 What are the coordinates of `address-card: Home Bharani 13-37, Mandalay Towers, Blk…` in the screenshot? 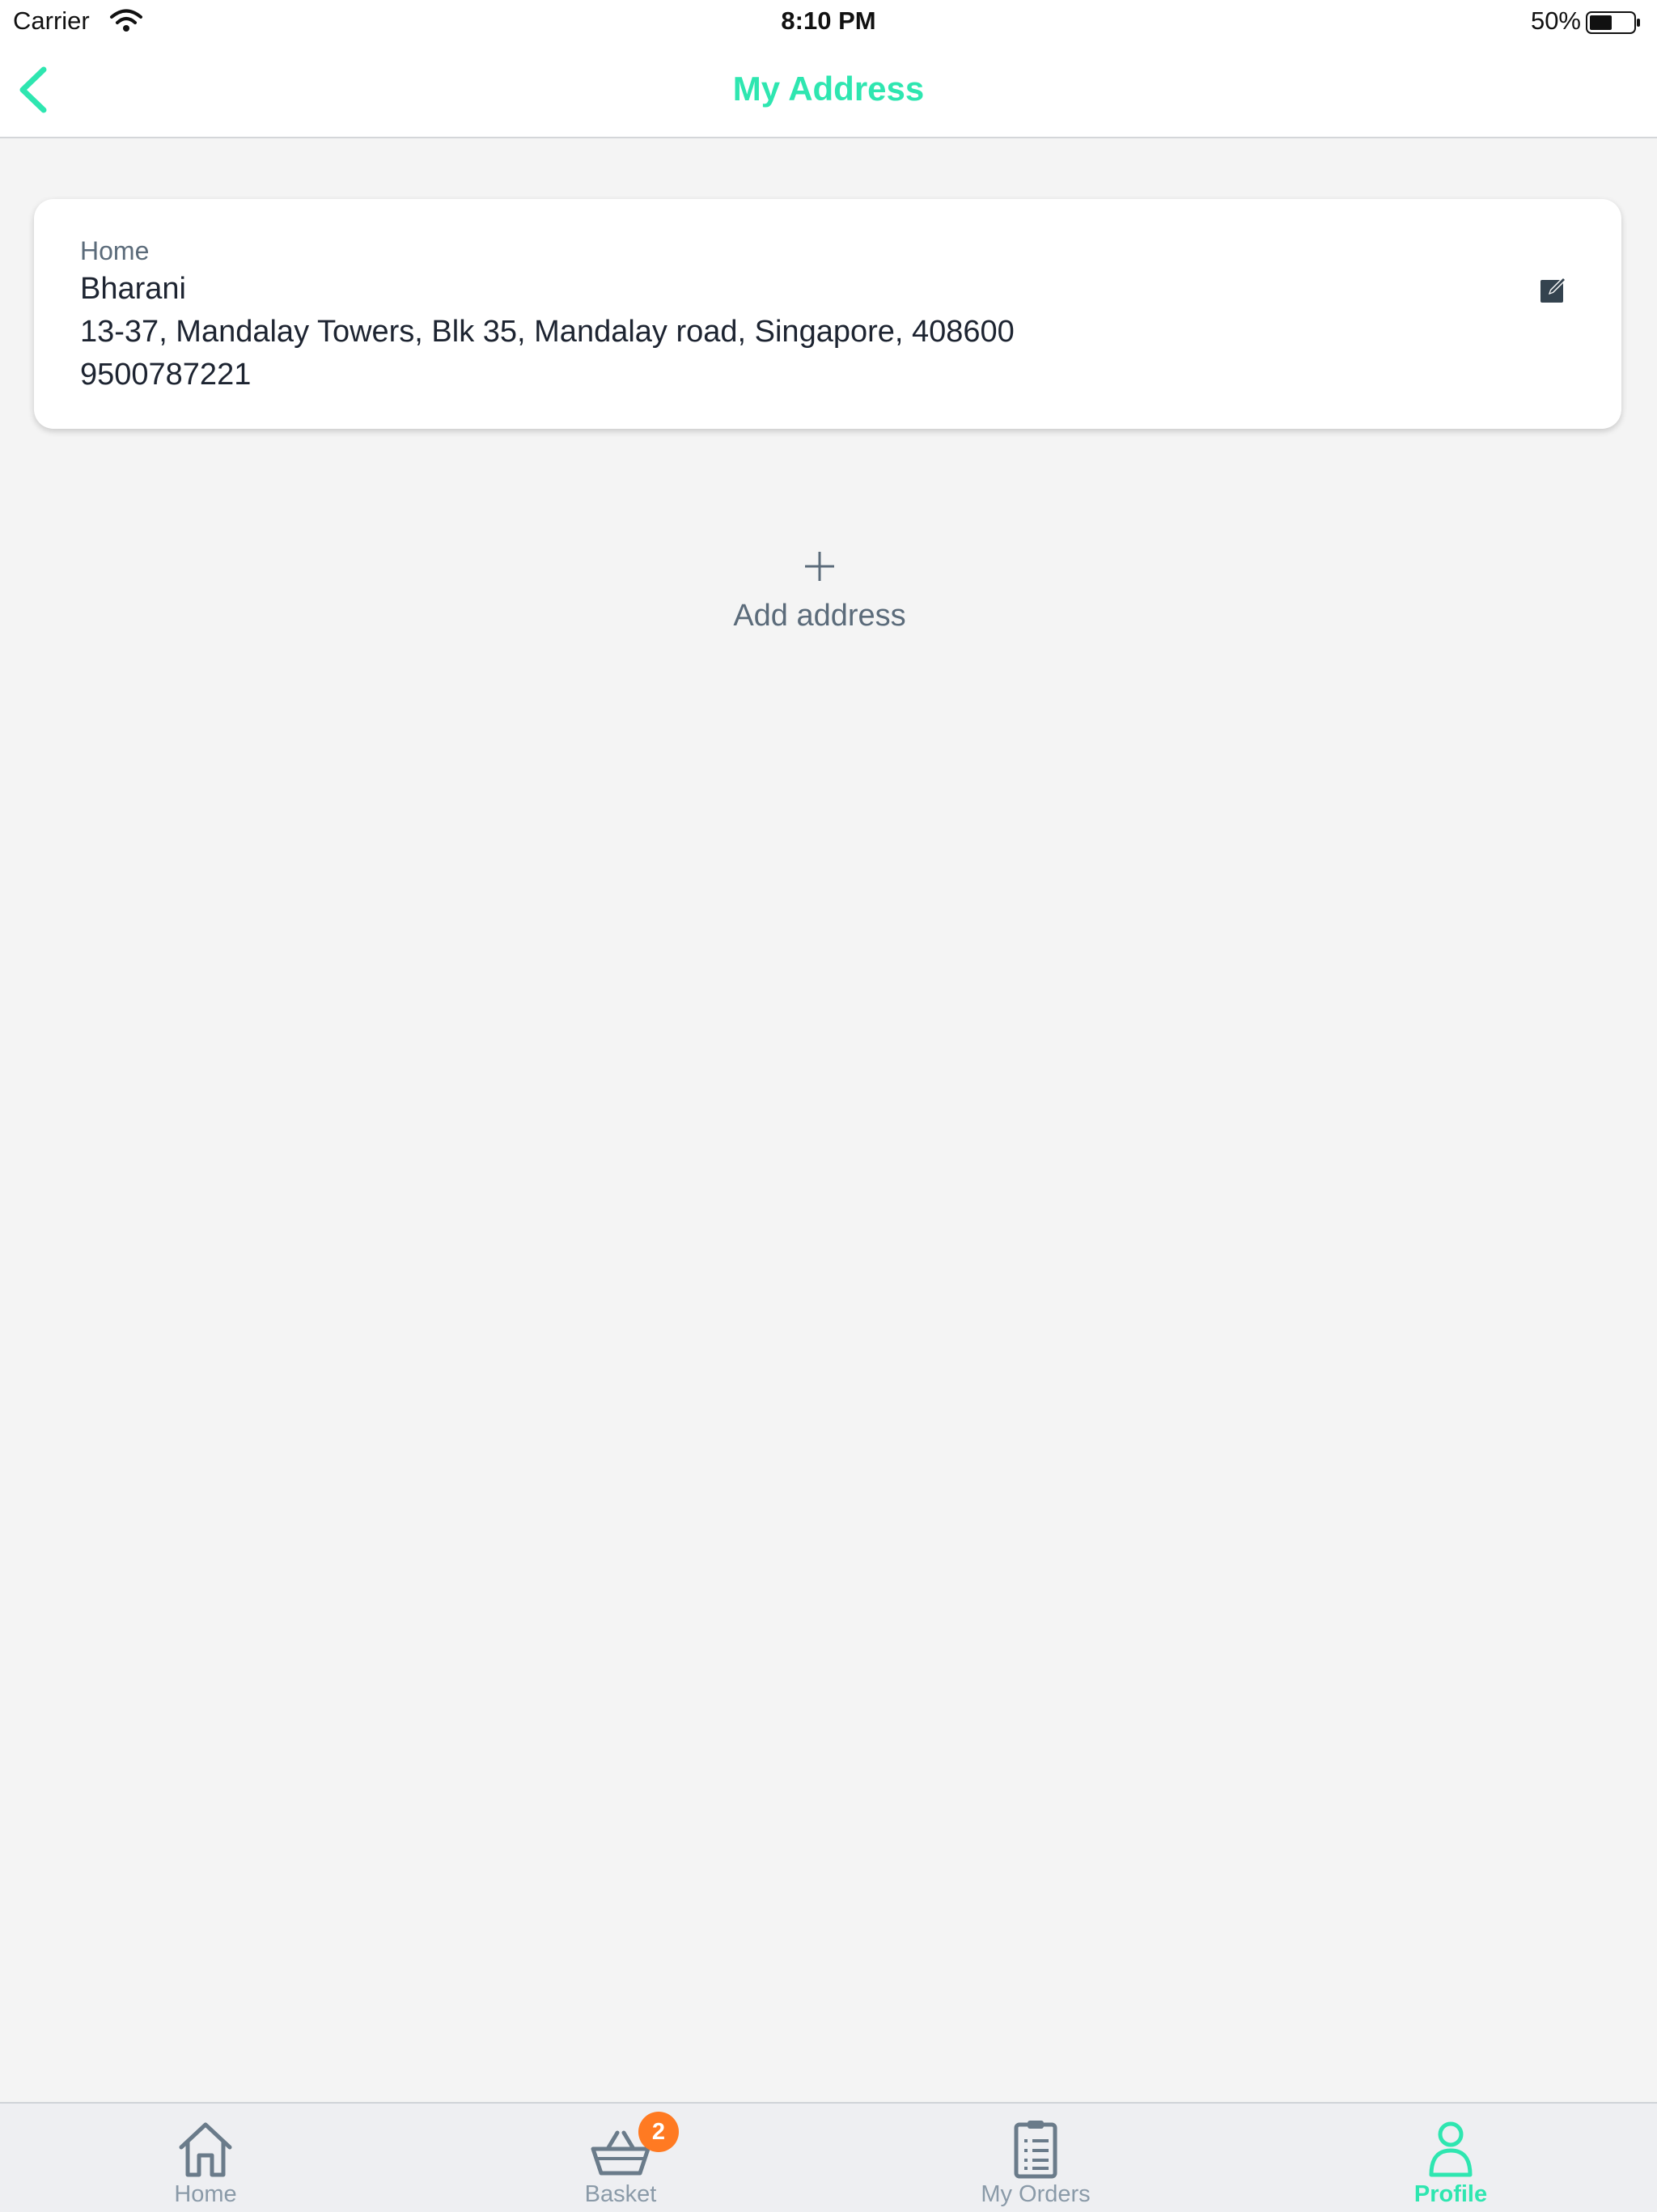 It's located at (827, 314).